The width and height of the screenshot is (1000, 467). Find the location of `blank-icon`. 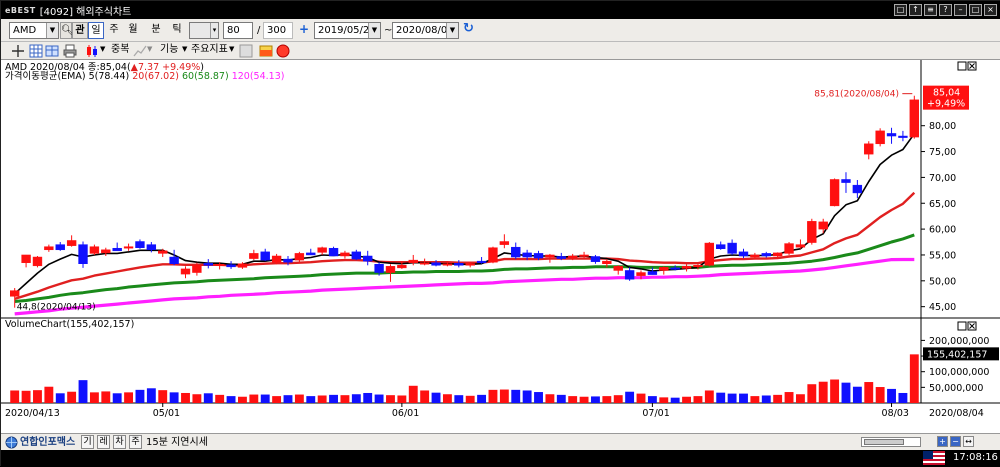

blank-icon is located at coordinates (246, 51).